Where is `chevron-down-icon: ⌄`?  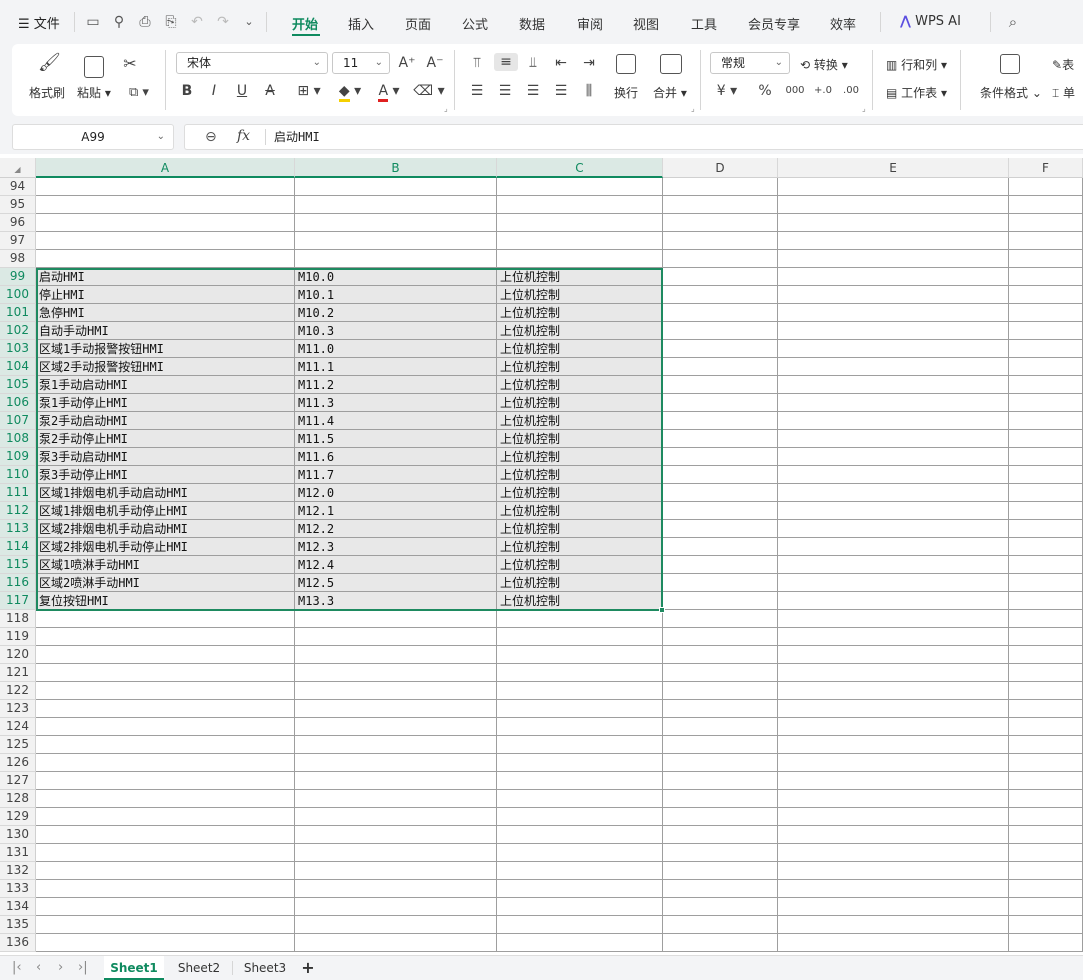
chevron-down-icon: ⌄ is located at coordinates (249, 22).